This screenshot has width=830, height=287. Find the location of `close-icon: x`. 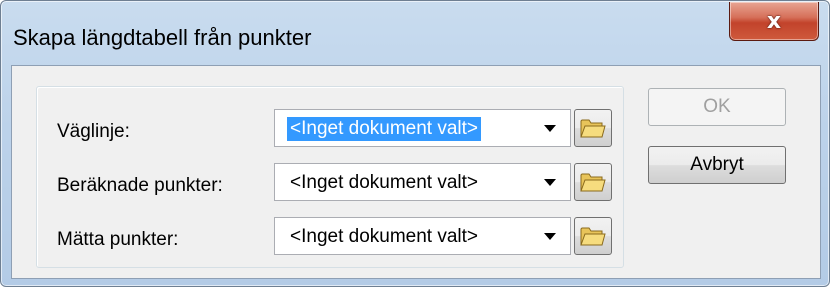

close-icon: x is located at coordinates (774, 21).